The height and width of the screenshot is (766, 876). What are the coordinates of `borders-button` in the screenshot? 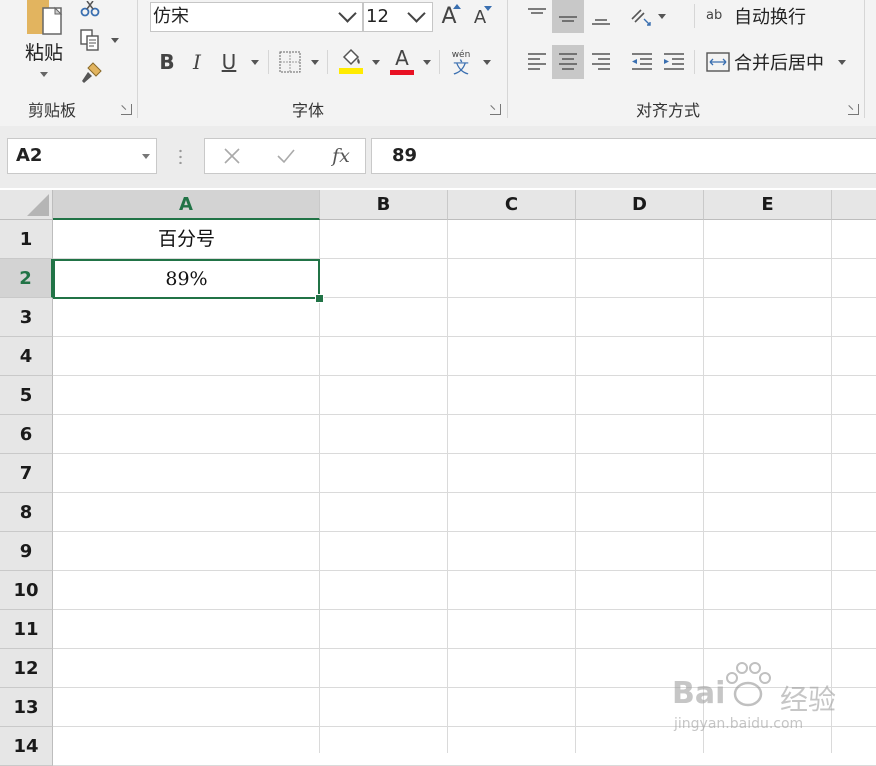 It's located at (290, 62).